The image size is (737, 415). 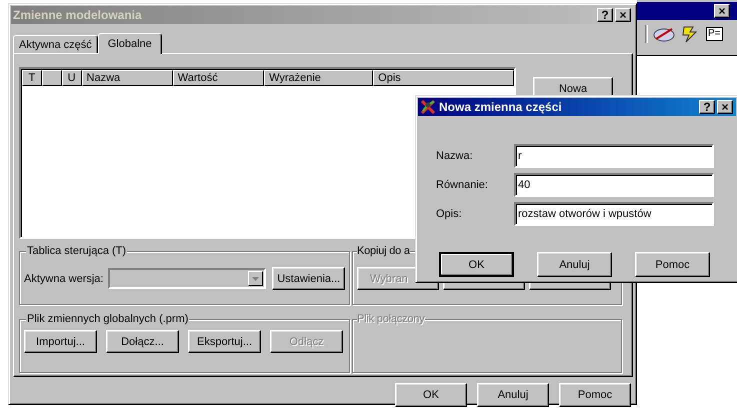 I want to click on window-title: Nowa zmienna części, so click(x=501, y=107).